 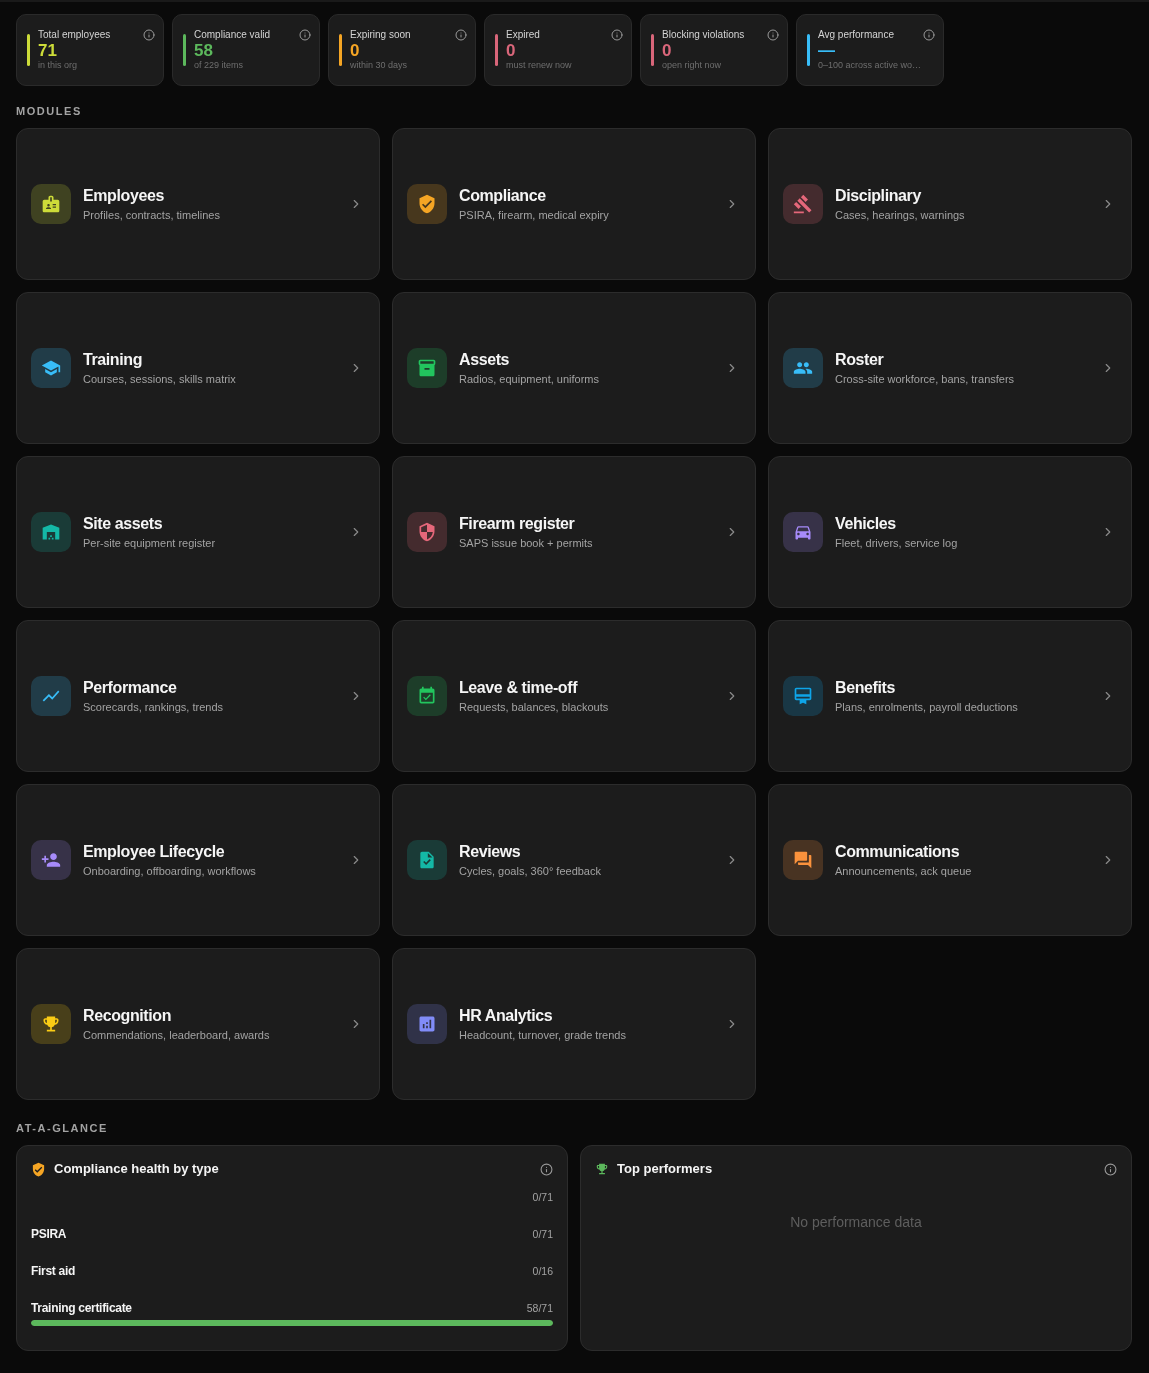 What do you see at coordinates (897, 852) in the screenshot?
I see `module-title: Communications` at bounding box center [897, 852].